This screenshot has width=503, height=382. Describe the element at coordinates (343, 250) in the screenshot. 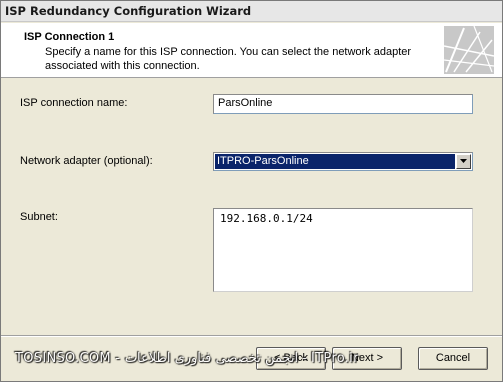

I see `subnet-list: 192.168.0.1/24` at that location.